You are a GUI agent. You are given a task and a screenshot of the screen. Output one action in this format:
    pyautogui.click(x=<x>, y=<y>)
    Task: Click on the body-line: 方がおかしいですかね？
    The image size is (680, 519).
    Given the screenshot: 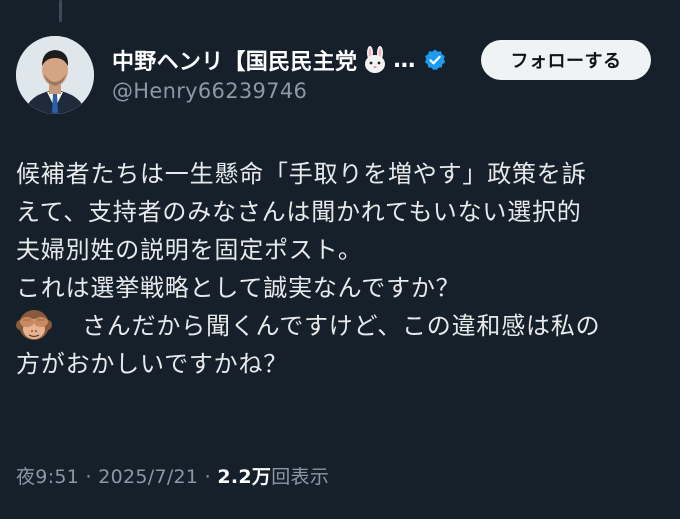 What is the action you would take?
    pyautogui.click(x=152, y=364)
    